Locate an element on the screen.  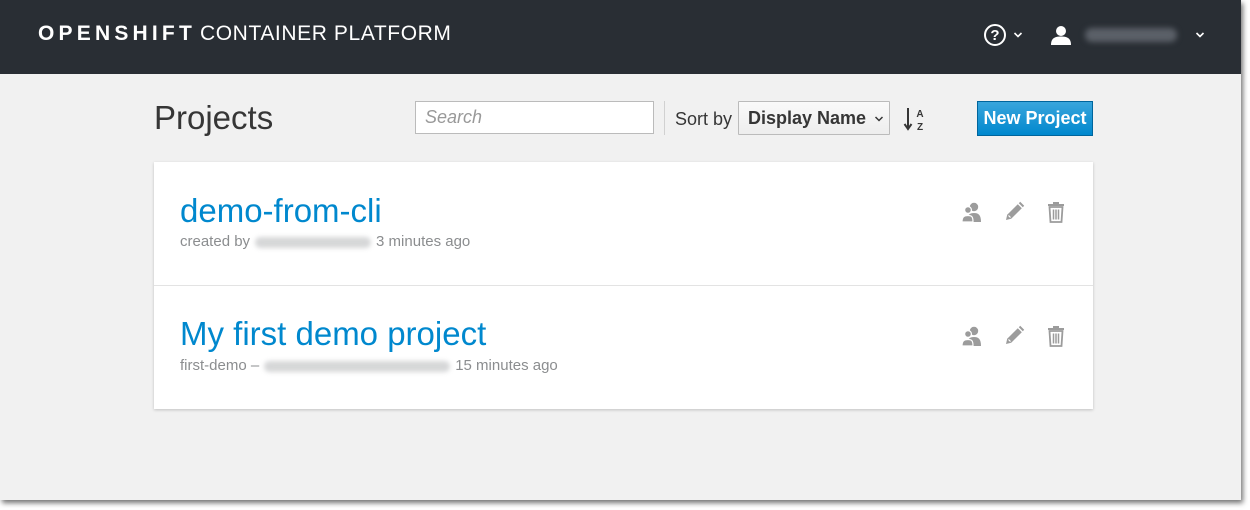
project-name-link: demo-from-cli is located at coordinates (281, 211).